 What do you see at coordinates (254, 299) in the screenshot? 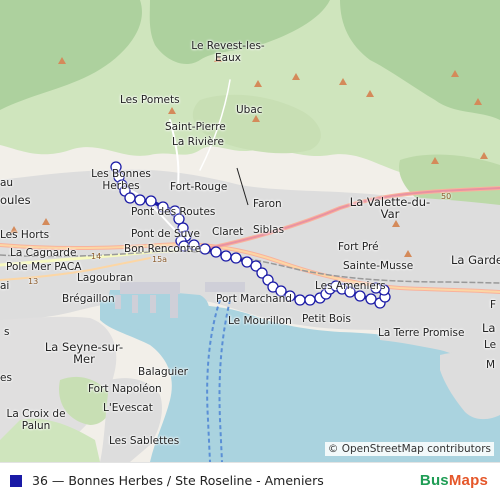
I see `place-port-marchand: Port Marchand` at bounding box center [254, 299].